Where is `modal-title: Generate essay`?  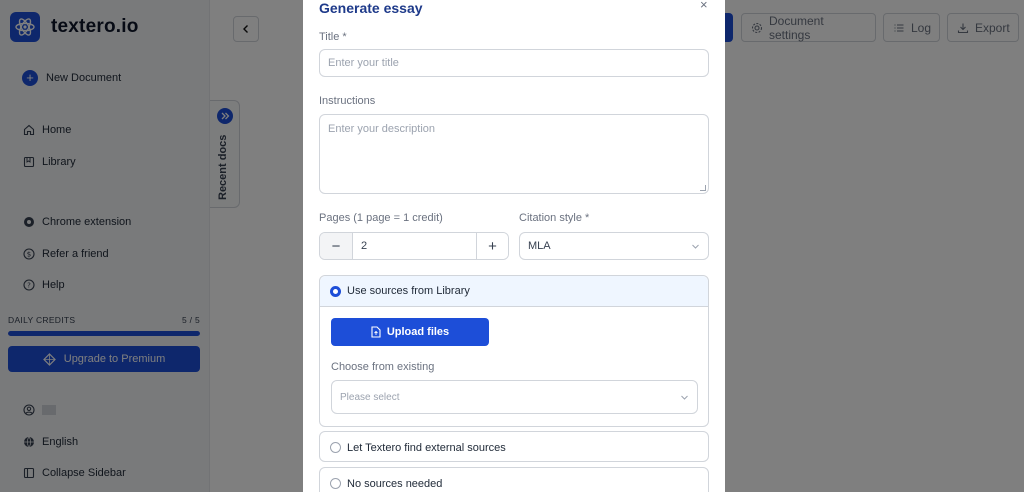 modal-title: Generate essay is located at coordinates (371, 8).